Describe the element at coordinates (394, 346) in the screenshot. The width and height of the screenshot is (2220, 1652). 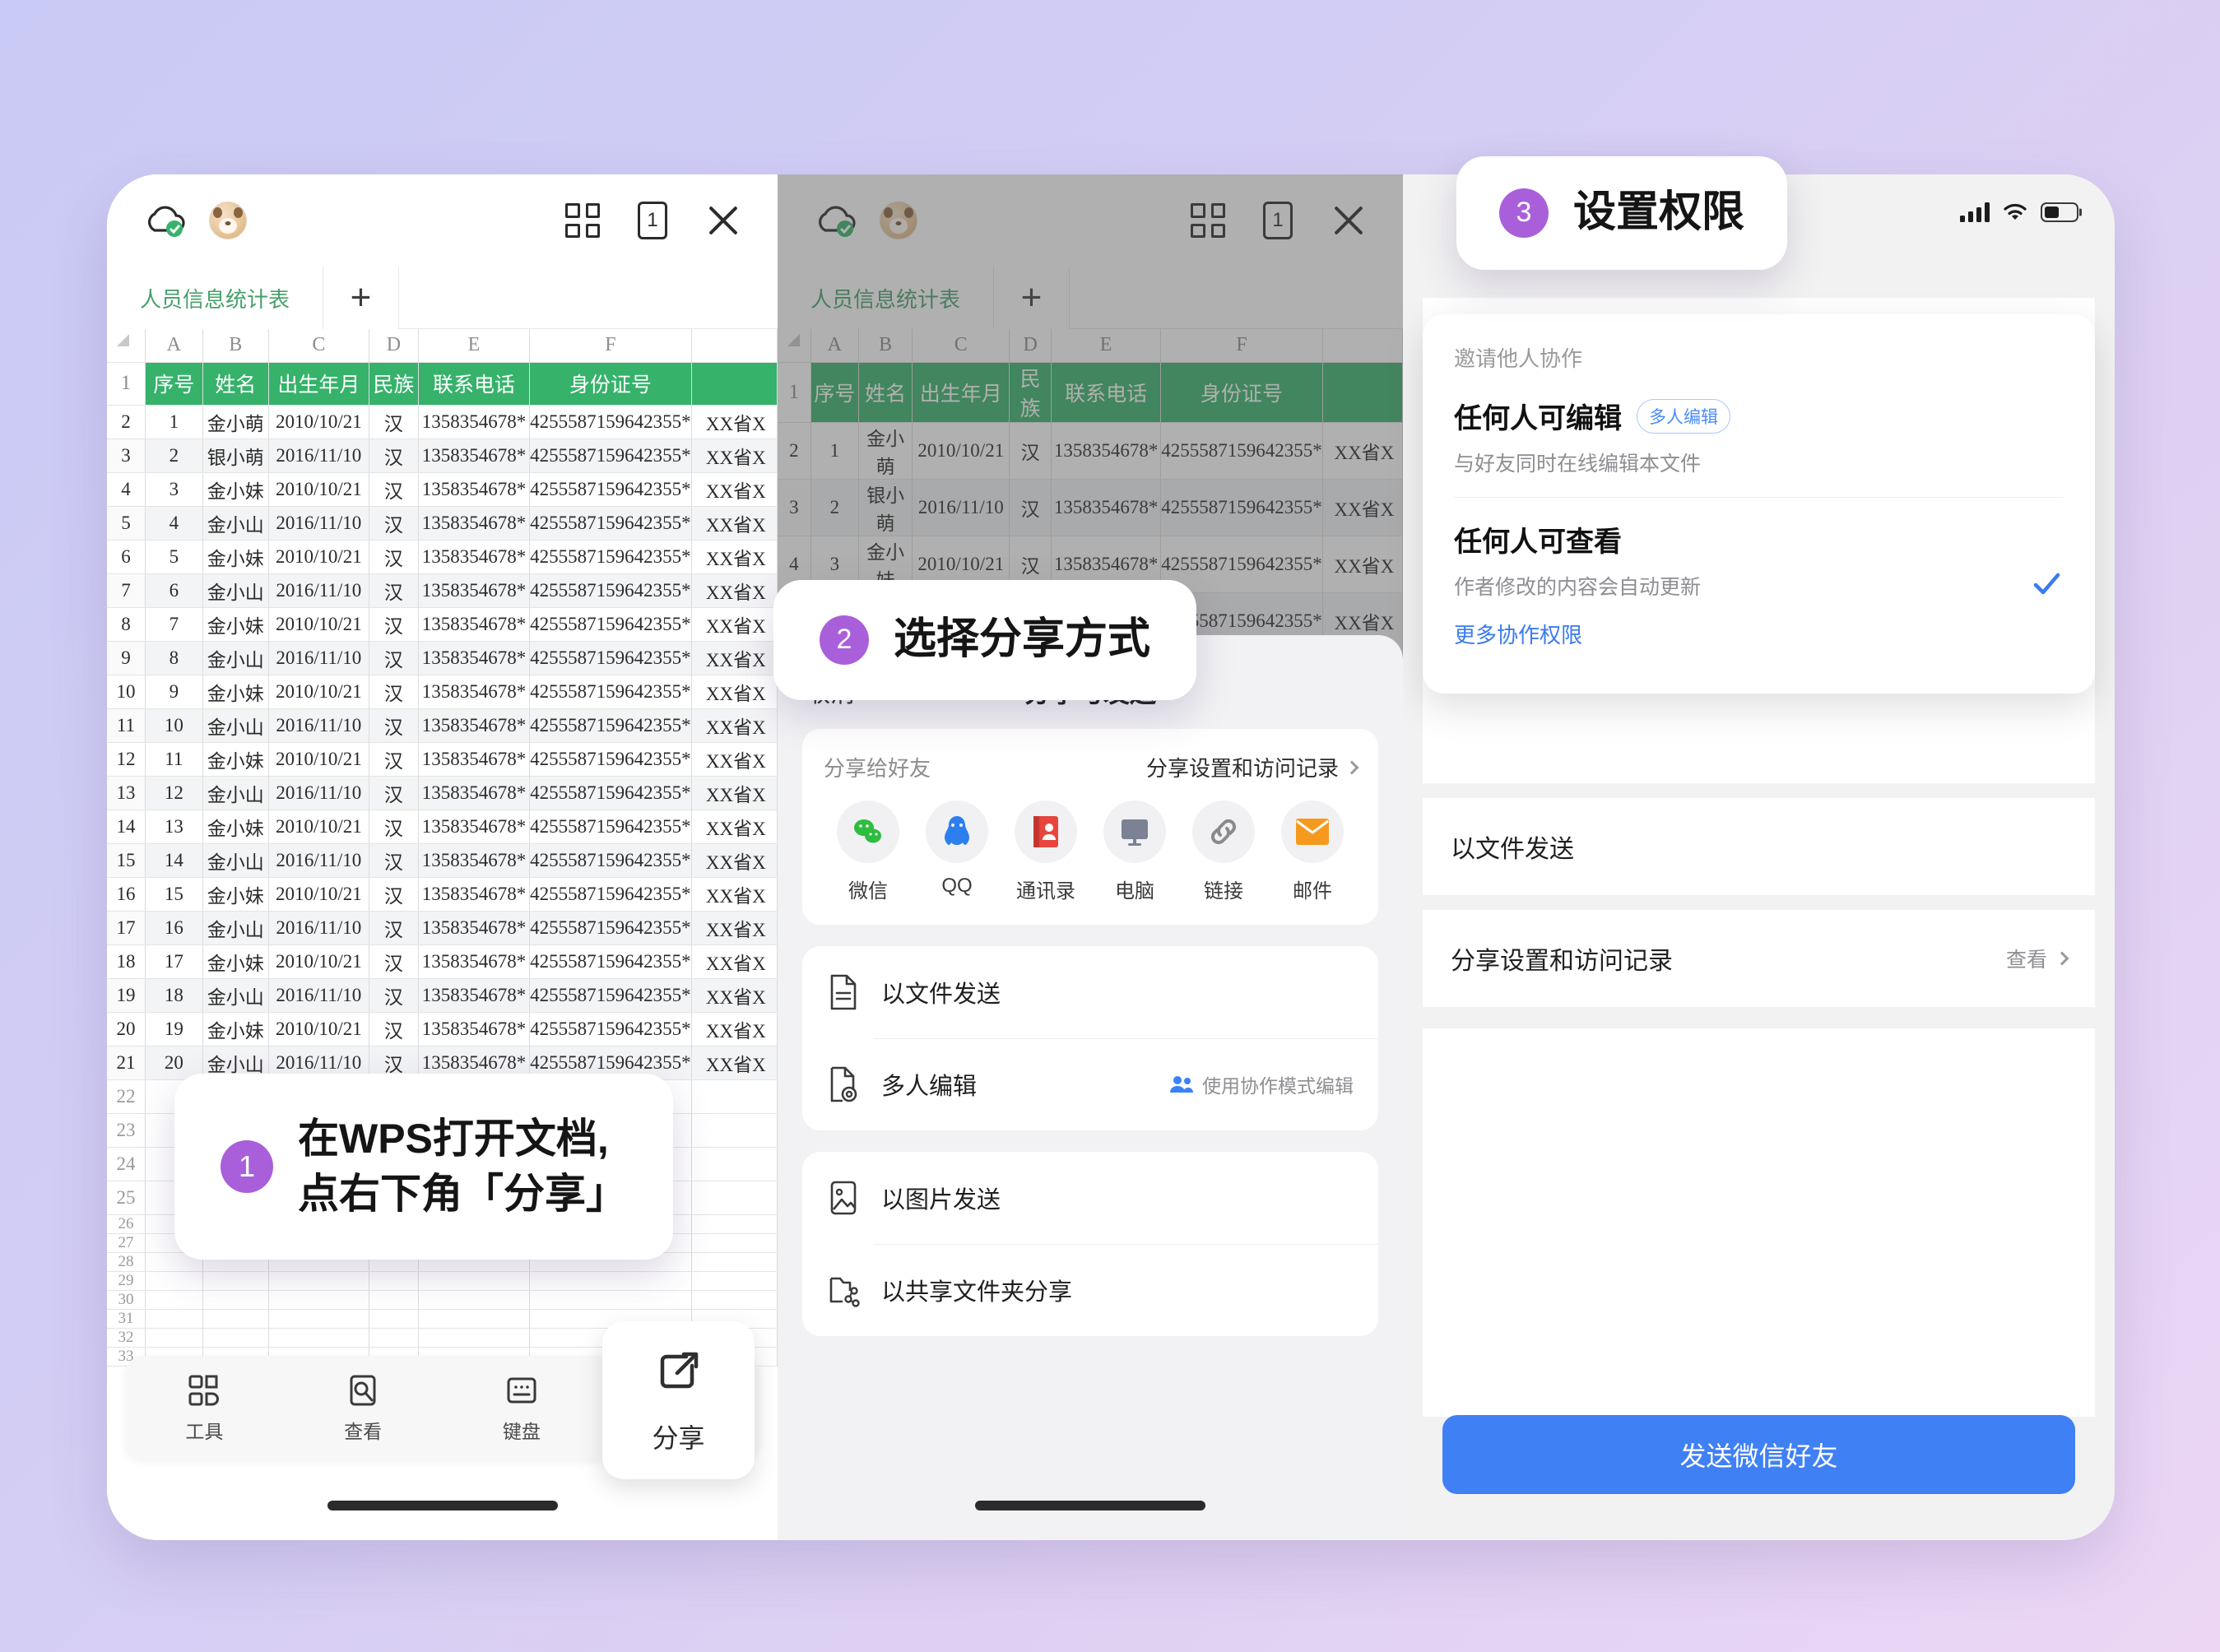
I see `column-letter: D` at that location.